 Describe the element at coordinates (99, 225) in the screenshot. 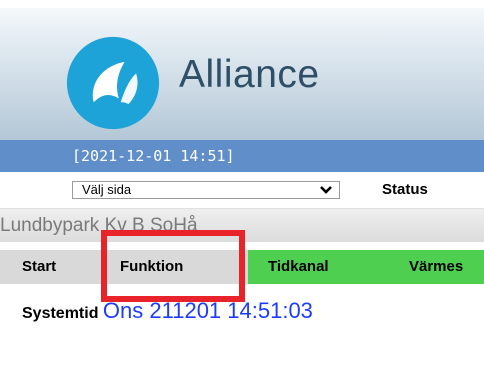

I see `site-name: Lundbypark Kv B SoHå` at that location.